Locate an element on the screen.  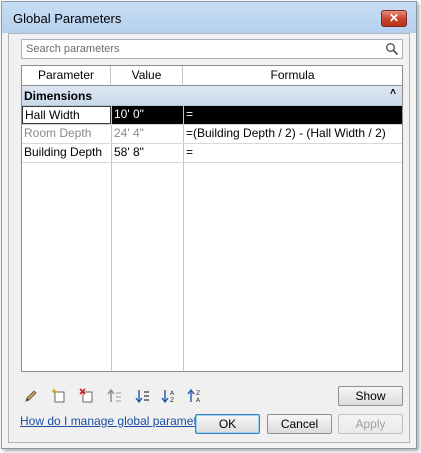
column-header-value: Value is located at coordinates (147, 76).